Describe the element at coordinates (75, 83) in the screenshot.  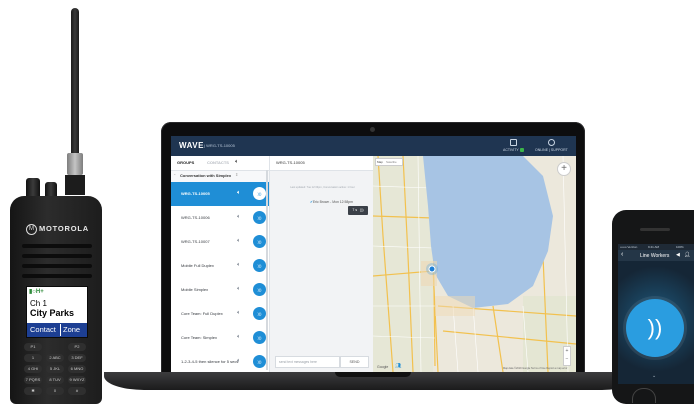
I see `radio-antenna` at that location.